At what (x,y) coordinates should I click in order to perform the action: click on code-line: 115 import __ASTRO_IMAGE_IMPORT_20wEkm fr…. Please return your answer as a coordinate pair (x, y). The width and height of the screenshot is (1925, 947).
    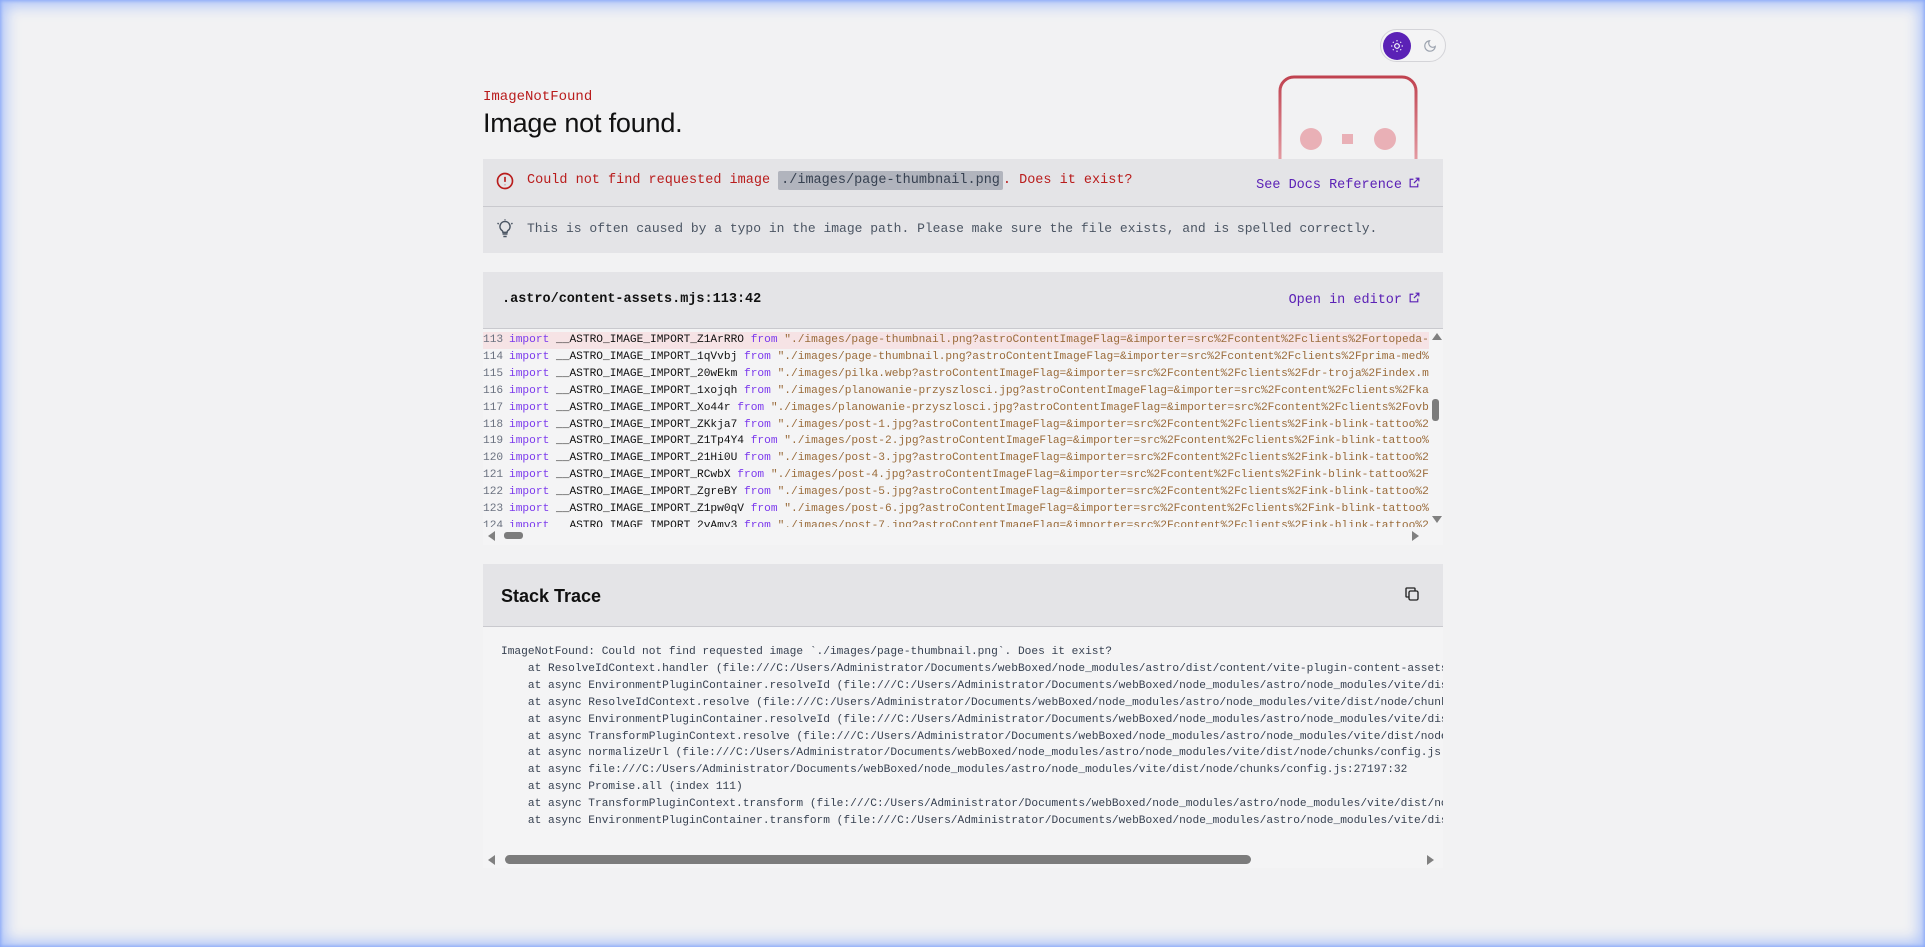
    Looking at the image, I should click on (956, 374).